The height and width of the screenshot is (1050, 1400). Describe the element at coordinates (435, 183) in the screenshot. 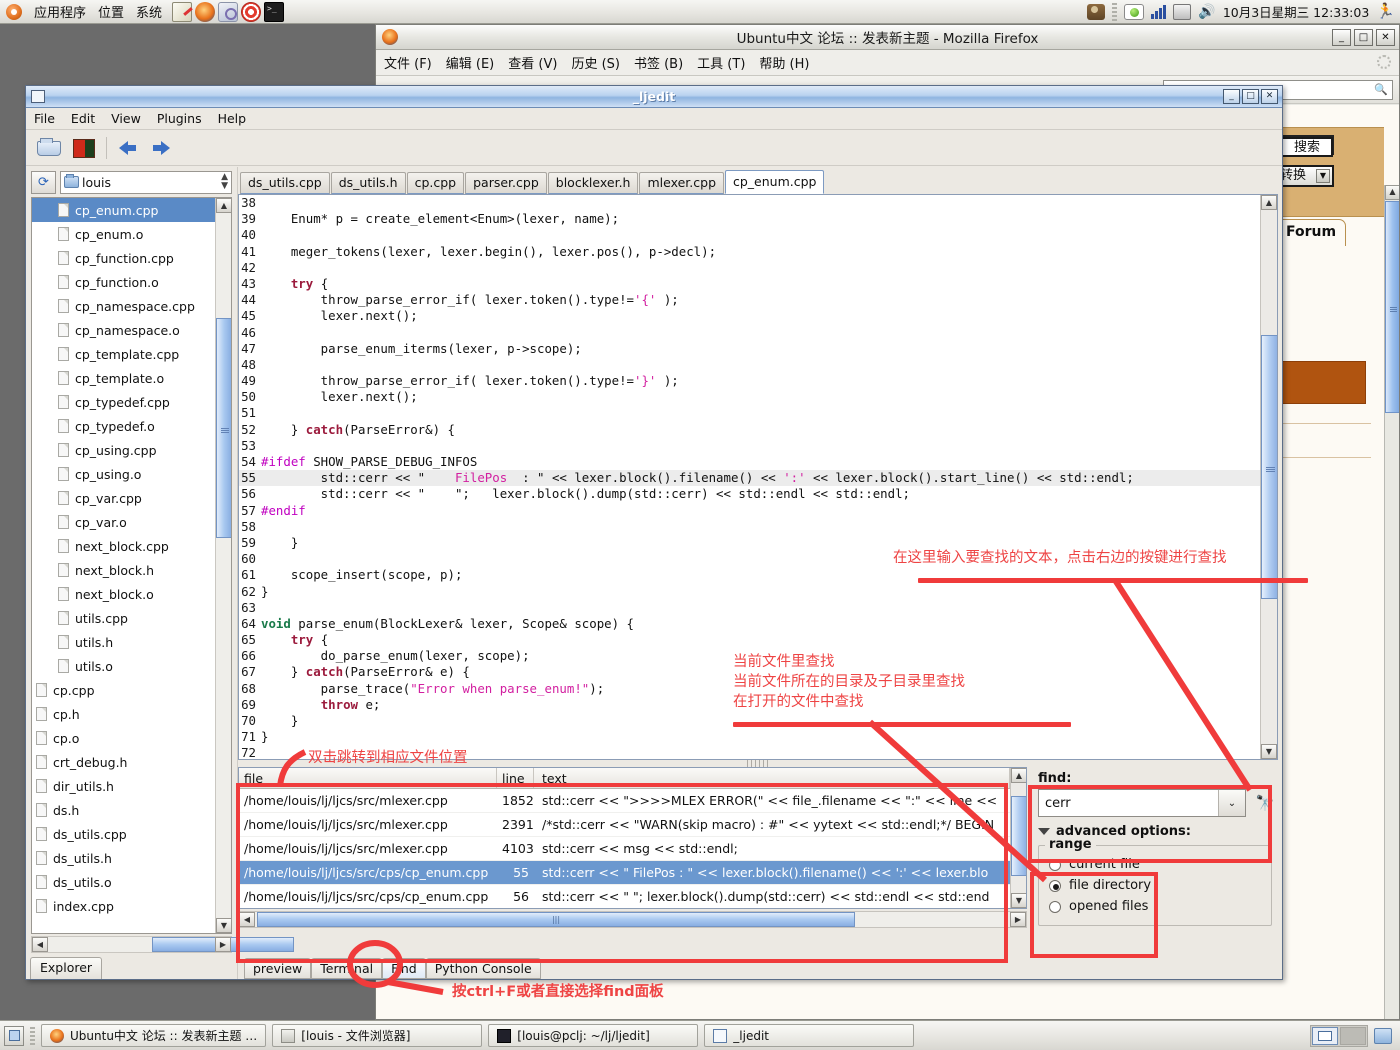

I see `editor-tab: cp.cpp` at that location.